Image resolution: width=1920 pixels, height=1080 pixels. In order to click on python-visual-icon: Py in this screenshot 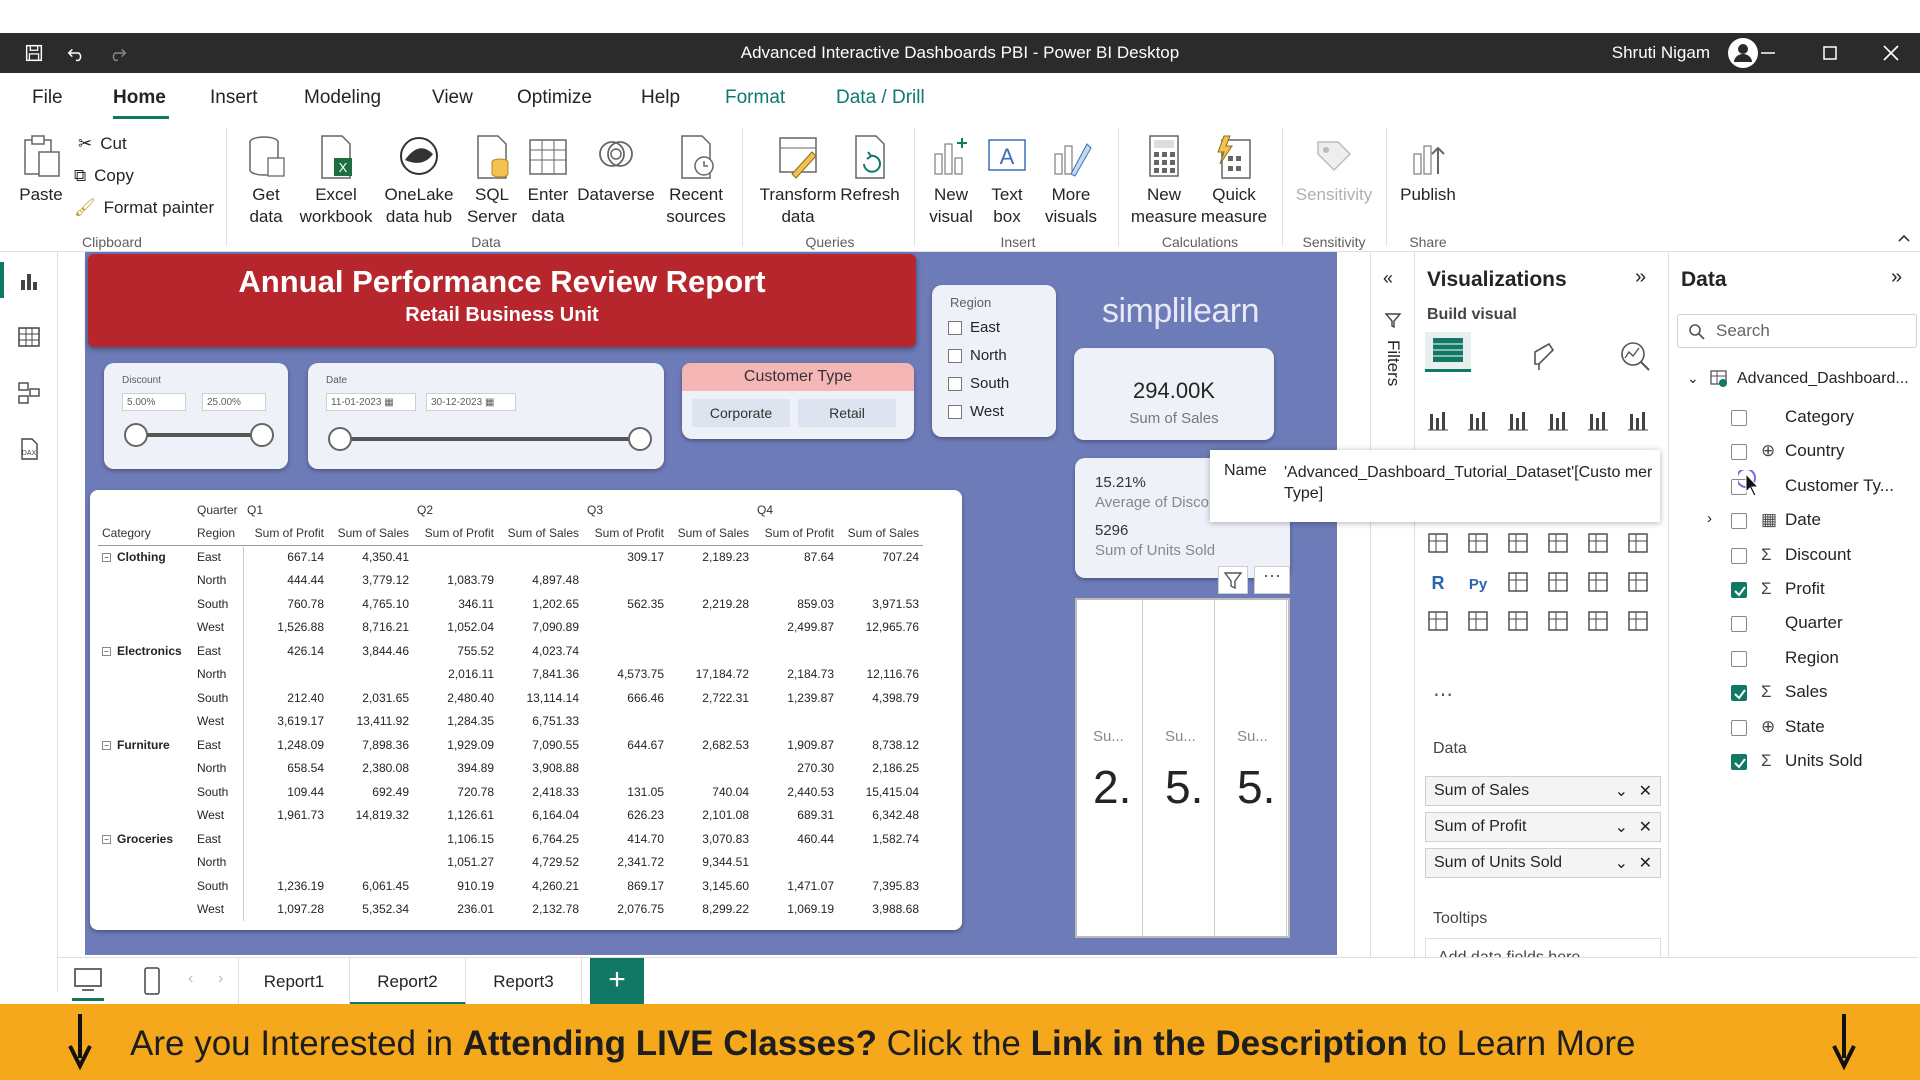, I will do `click(1478, 582)`.